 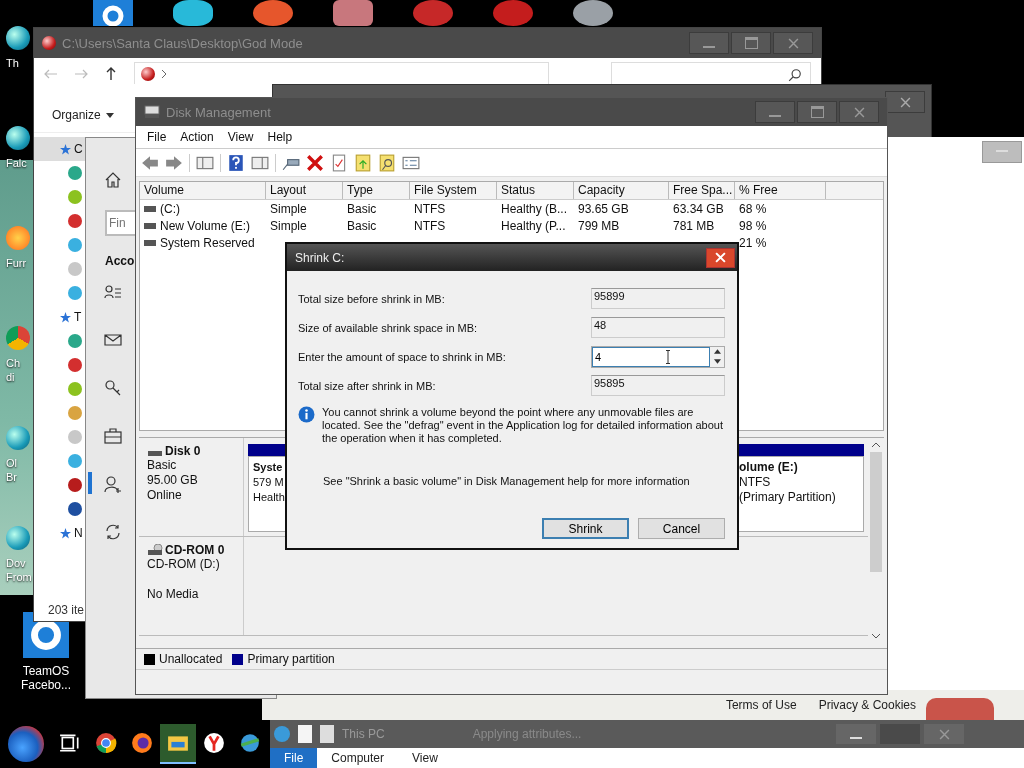 What do you see at coordinates (507, 481) in the screenshot?
I see `help-text: See "Shrink a basic volume" in Disk Management help for more information` at bounding box center [507, 481].